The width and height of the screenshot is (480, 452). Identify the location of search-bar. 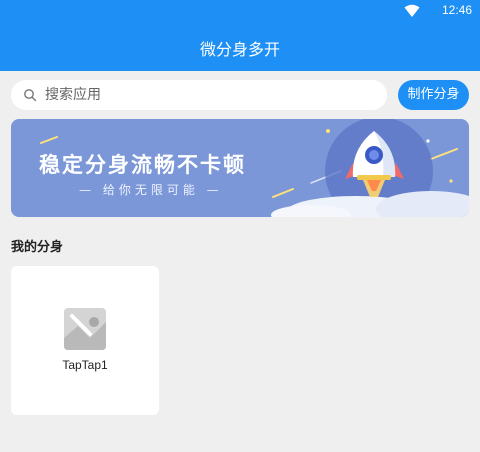
(199, 95).